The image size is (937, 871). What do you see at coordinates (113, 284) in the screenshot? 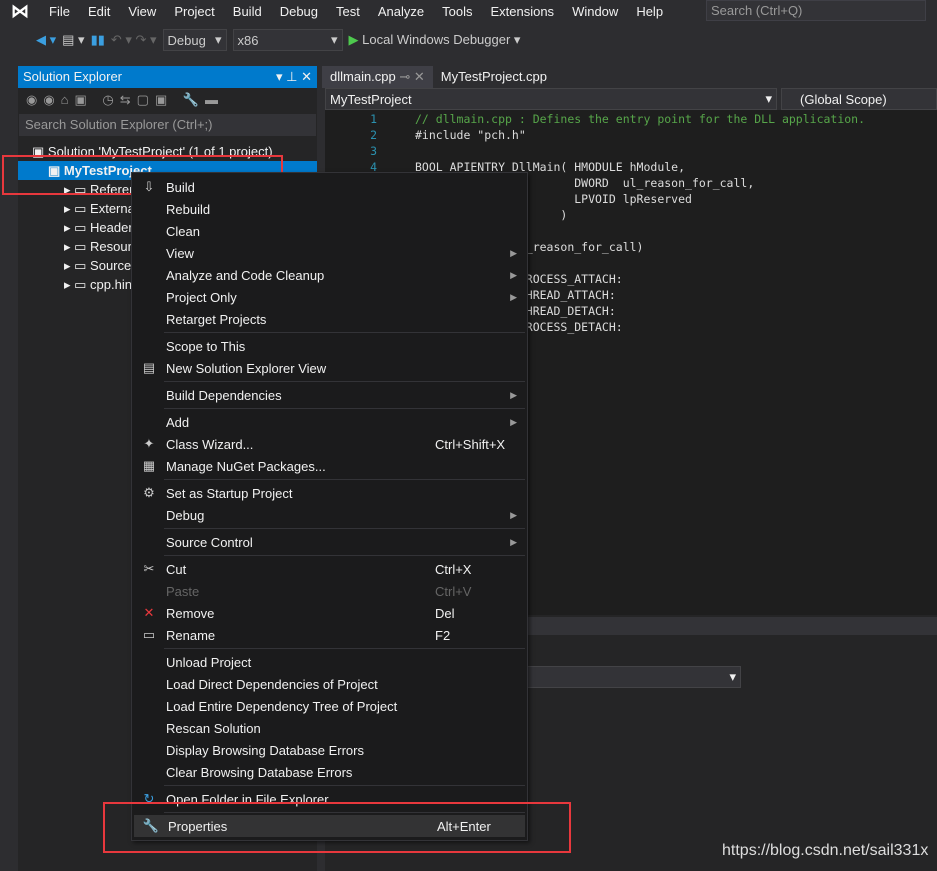
I see `tree-item-label: cpp.hint` at bounding box center [113, 284].